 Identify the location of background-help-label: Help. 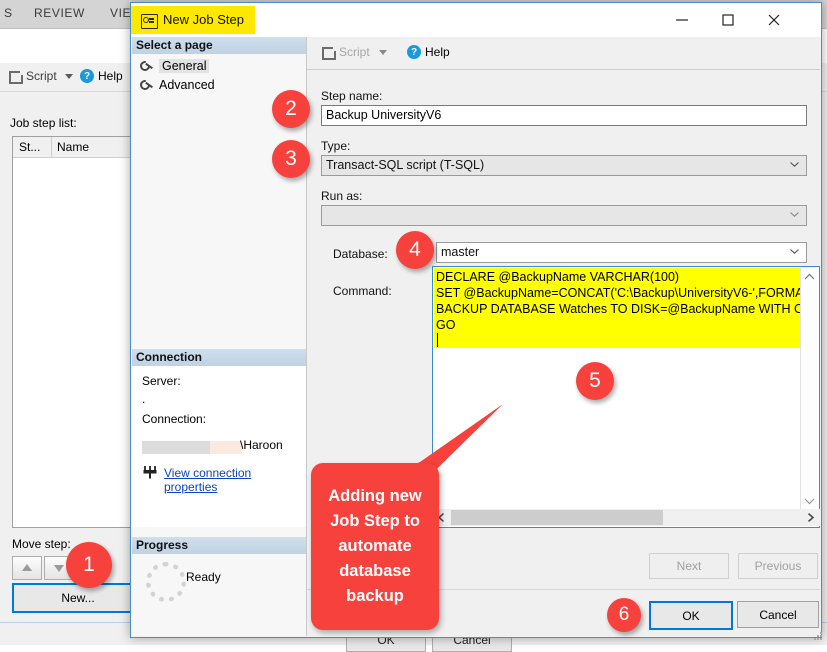
(110, 76).